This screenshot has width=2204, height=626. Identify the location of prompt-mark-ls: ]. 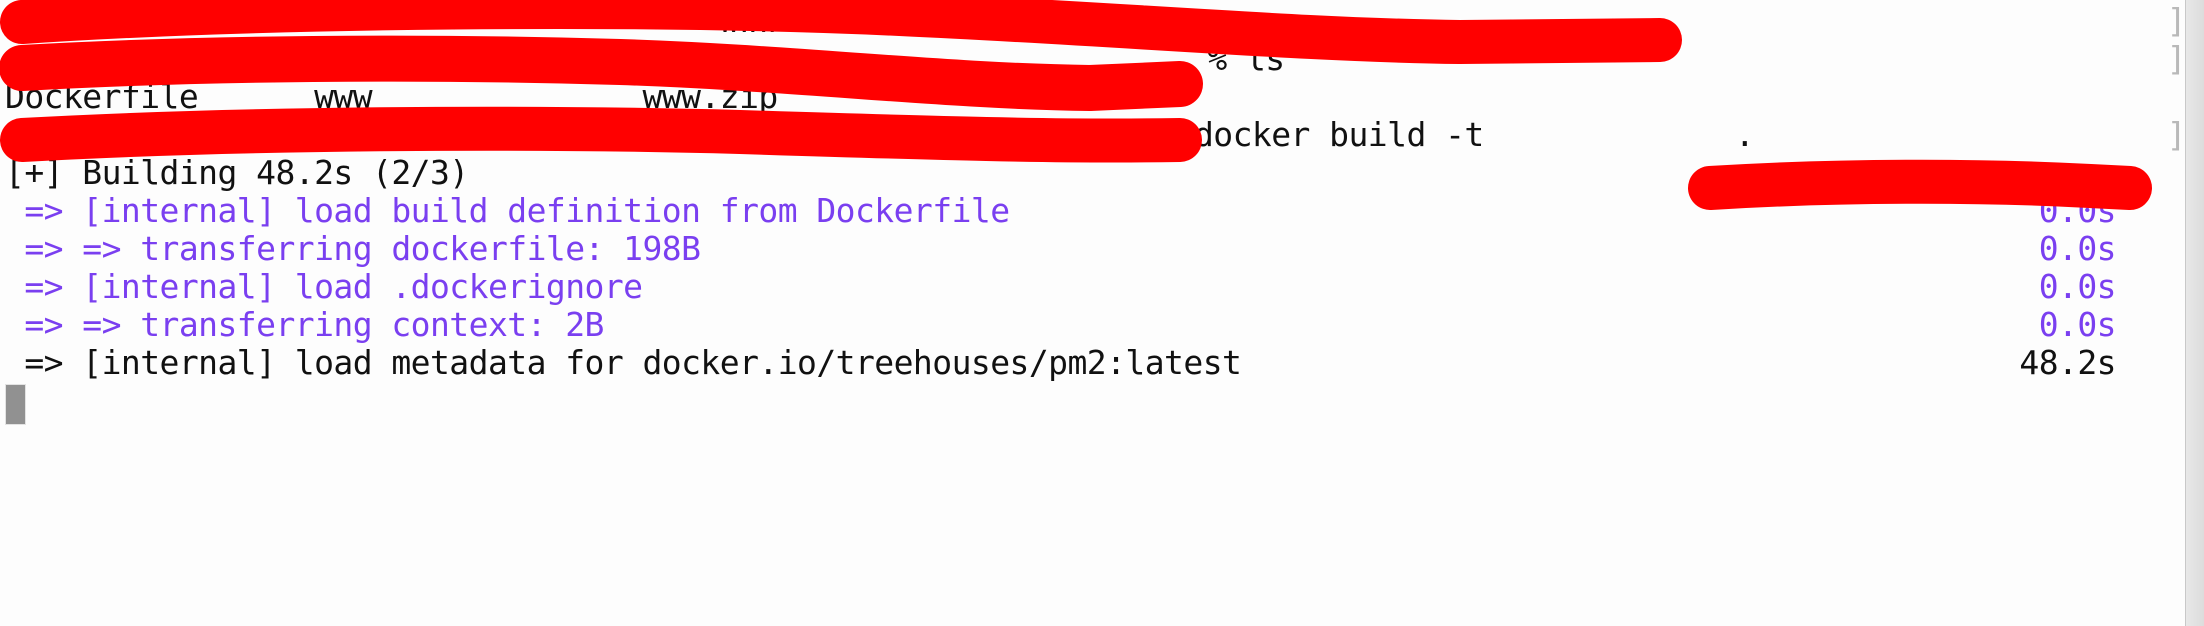
(2176, 58).